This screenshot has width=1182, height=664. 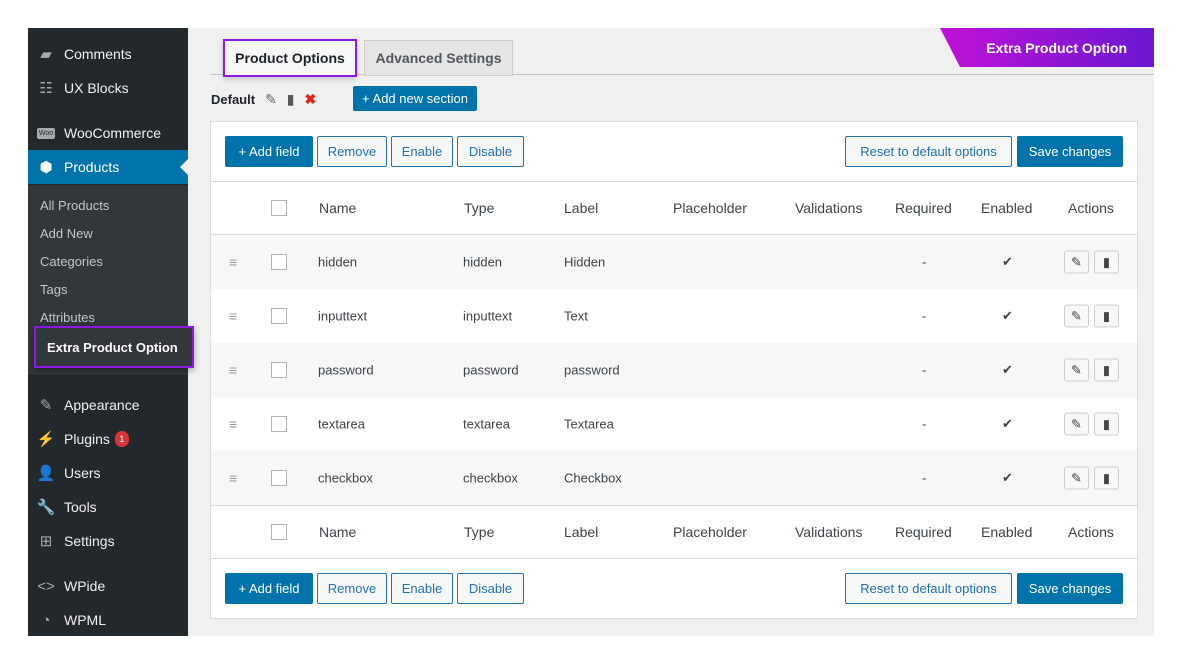 What do you see at coordinates (924, 316) in the screenshot?
I see `cell-required: -` at bounding box center [924, 316].